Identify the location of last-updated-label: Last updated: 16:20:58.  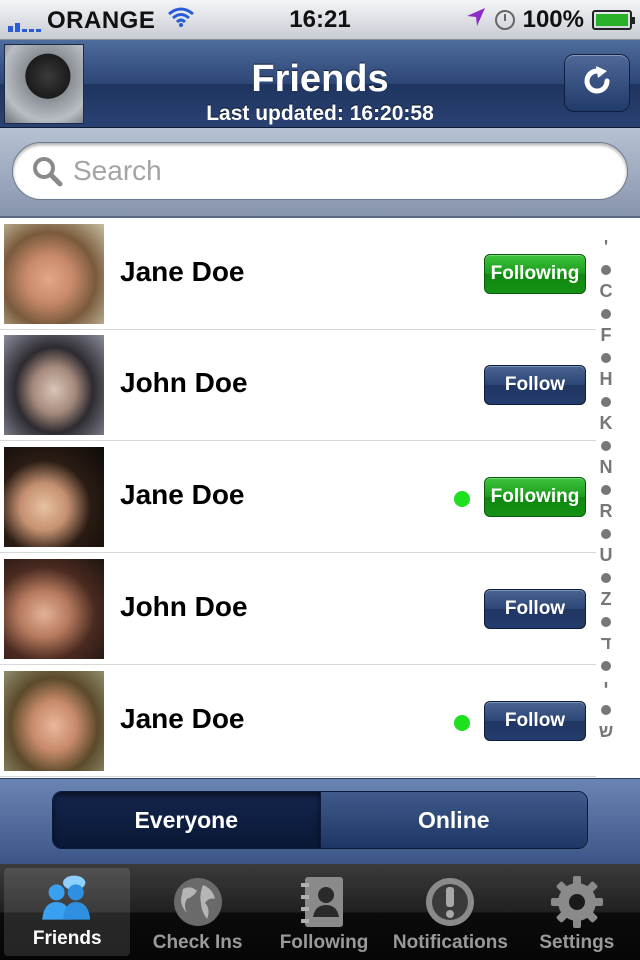
(320, 113).